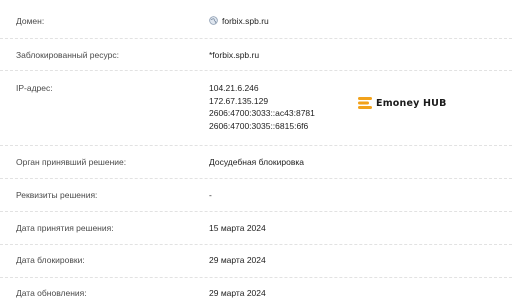 This screenshot has height=305, width=512. What do you see at coordinates (365, 103) in the screenshot?
I see `emoney-hub-logo-icon` at bounding box center [365, 103].